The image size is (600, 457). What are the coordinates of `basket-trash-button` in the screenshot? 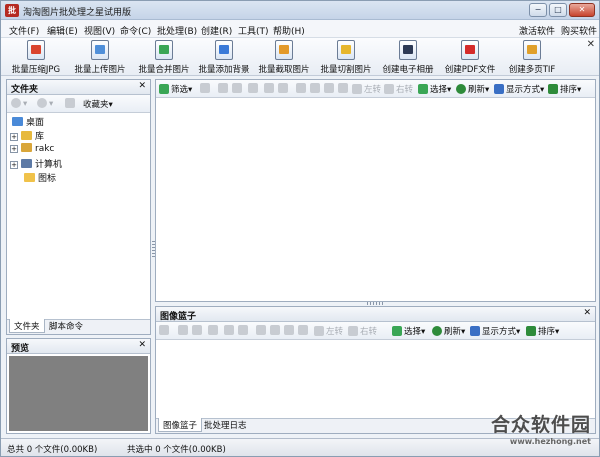 It's located at (244, 330).